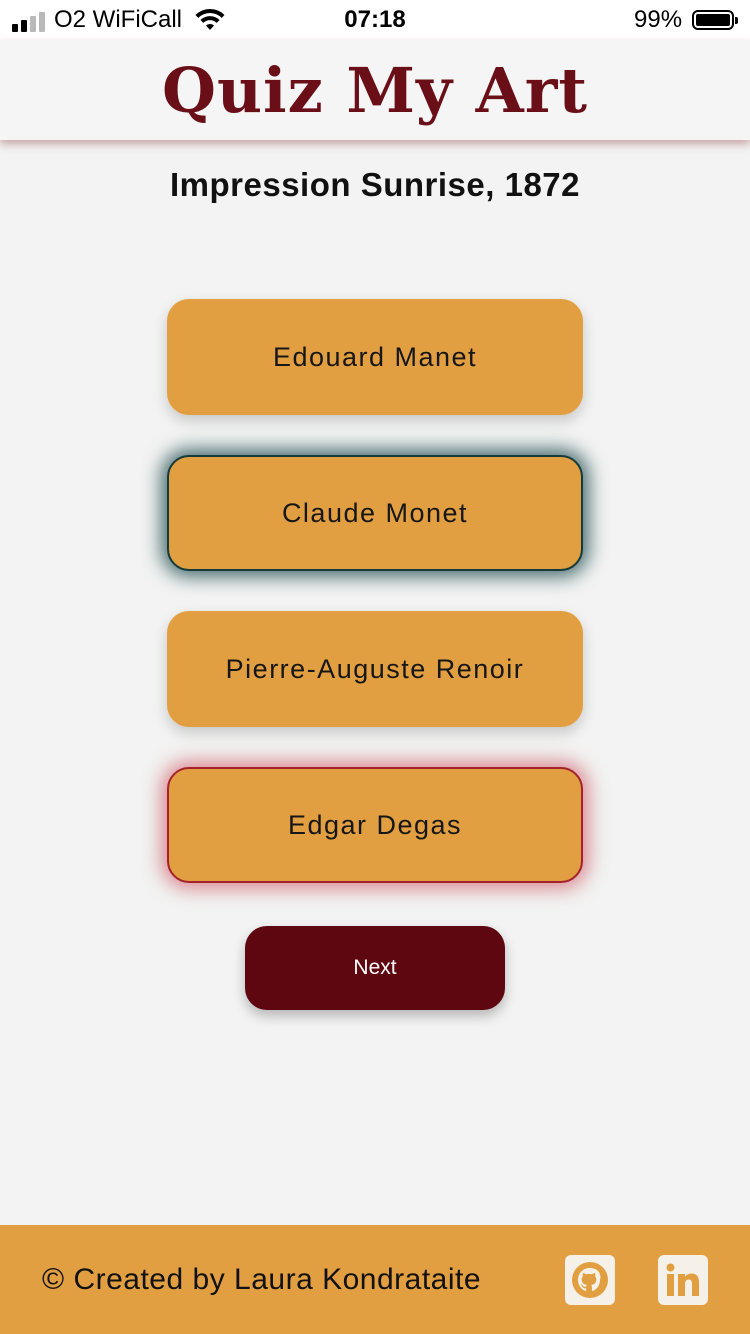 This screenshot has height=1334, width=750. I want to click on footer-credit: © Created by Laura Kondrataite, so click(262, 1279).